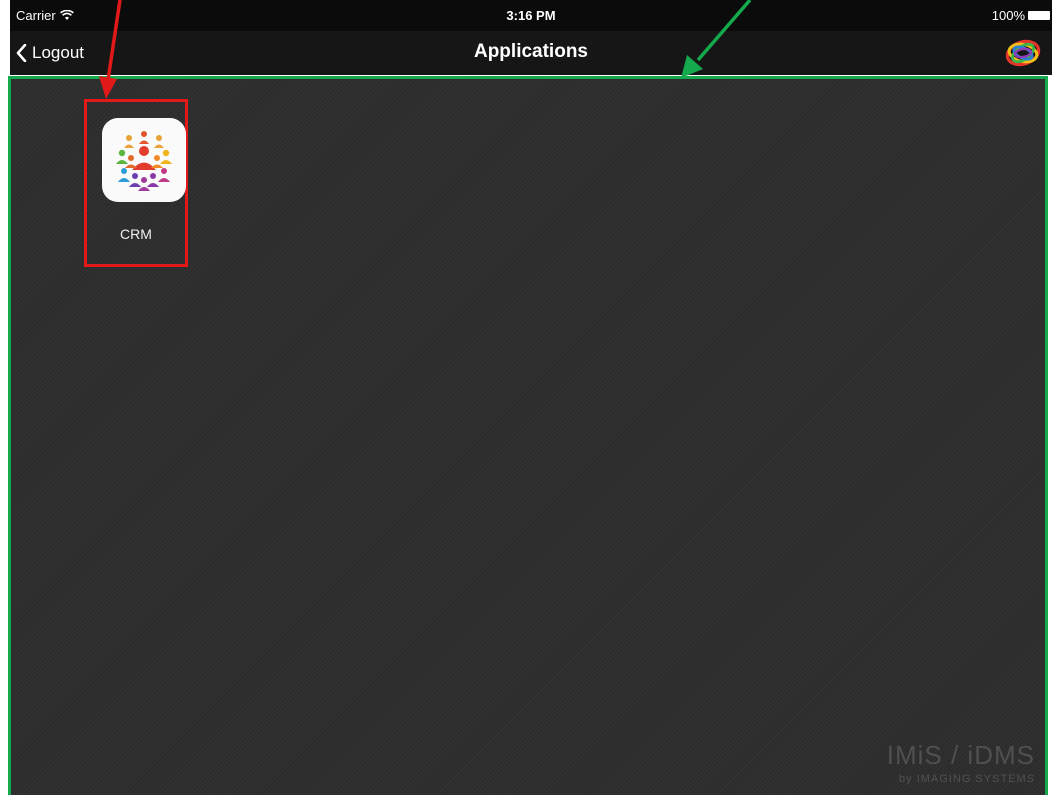 This screenshot has width=1052, height=795. Describe the element at coordinates (906, 779) in the screenshot. I see `watermark-by: by` at that location.